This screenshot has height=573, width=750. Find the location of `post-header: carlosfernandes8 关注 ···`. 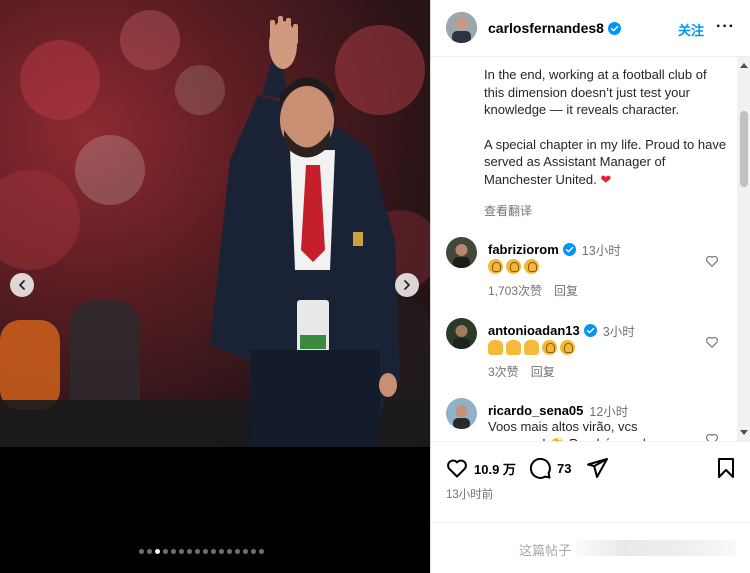

post-header: carlosfernandes8 关注 ··· is located at coordinates (590, 28).